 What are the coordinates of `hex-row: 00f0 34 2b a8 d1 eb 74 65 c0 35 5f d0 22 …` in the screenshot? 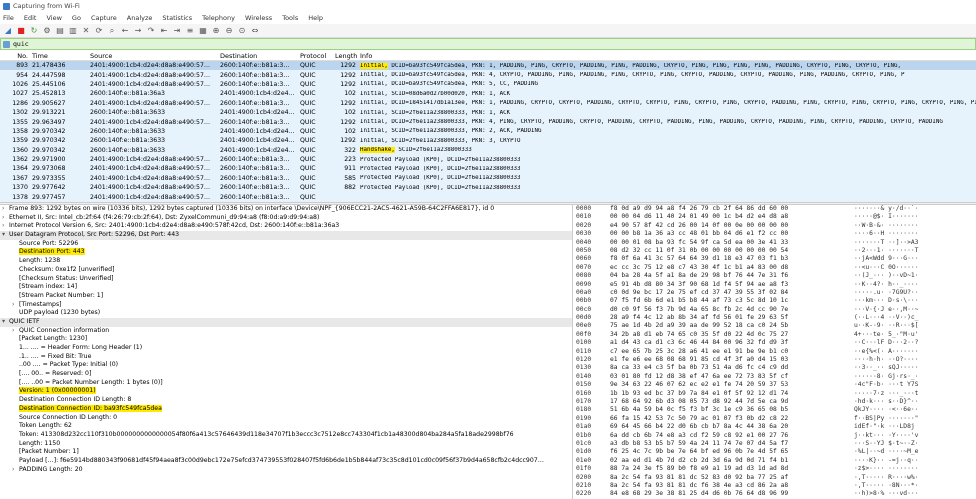 It's located at (776, 335).